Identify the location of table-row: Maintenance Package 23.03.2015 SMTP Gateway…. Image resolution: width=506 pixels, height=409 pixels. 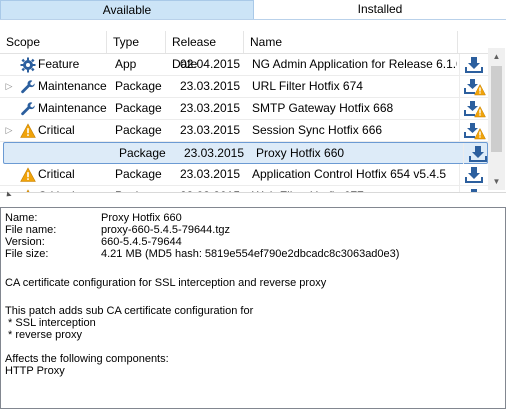
(244, 109).